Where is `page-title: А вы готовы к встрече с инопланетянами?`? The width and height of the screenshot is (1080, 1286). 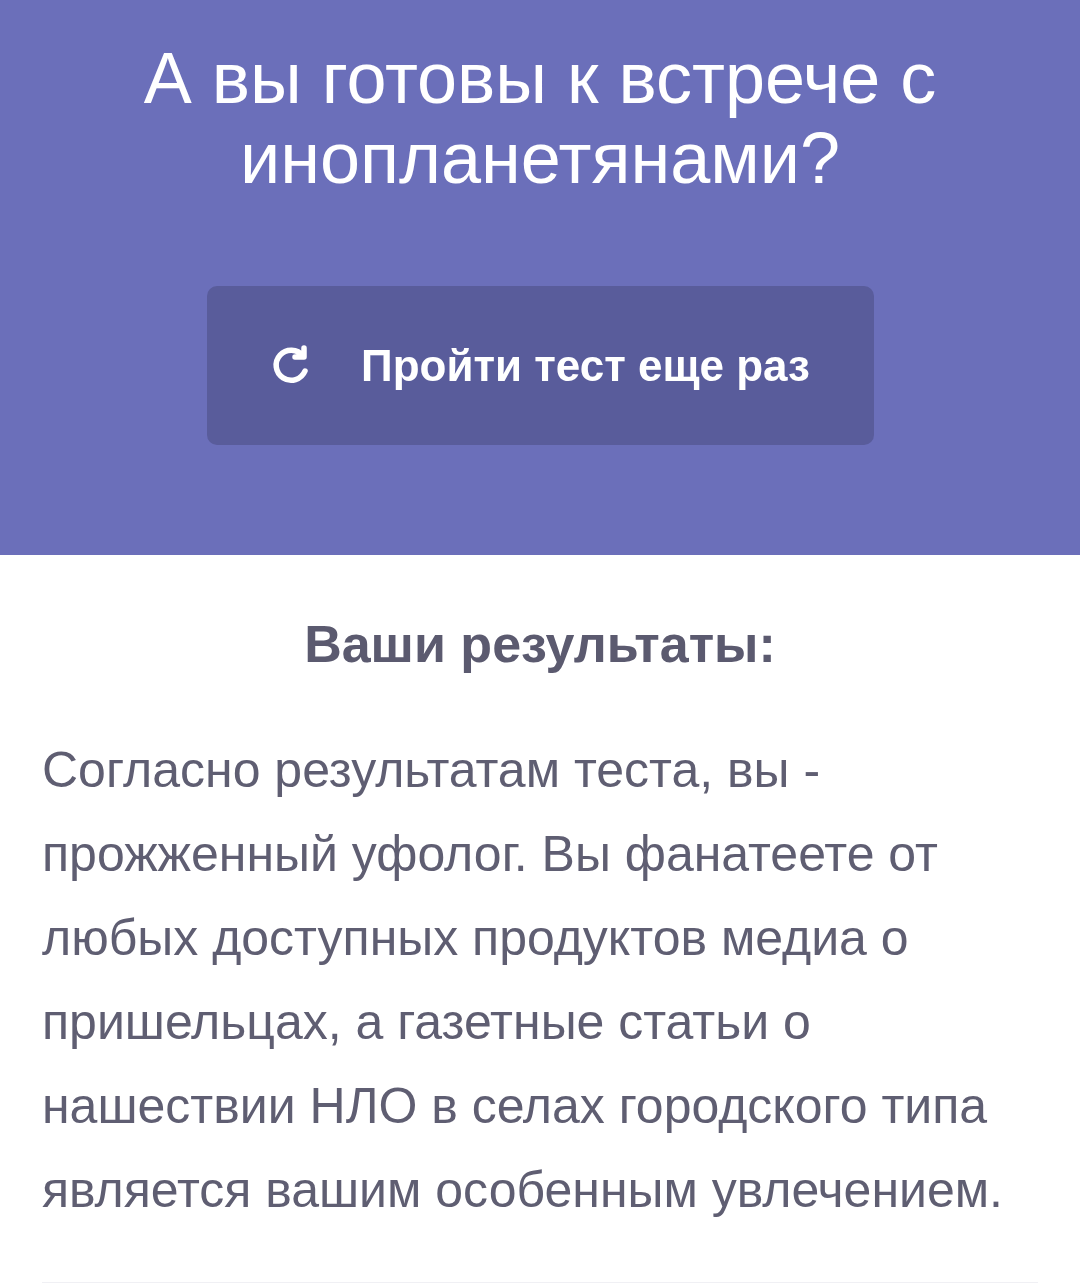
page-title: А вы готовы к встрече с инопланетянами? is located at coordinates (540, 118).